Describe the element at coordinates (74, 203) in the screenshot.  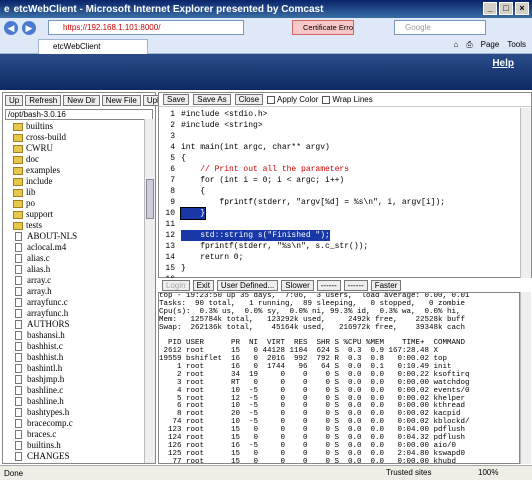
I see `list-item: po` at that location.